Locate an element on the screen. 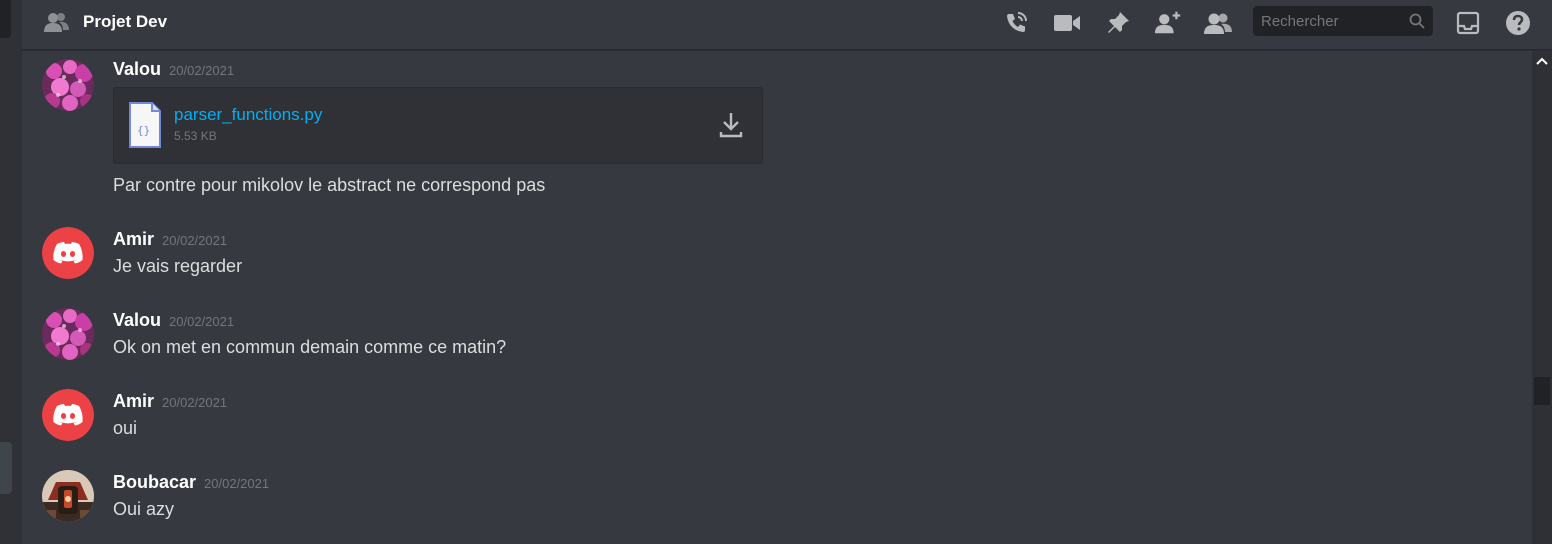  message-author: Boubacar 20/02/2021 is located at coordinates (191, 482).